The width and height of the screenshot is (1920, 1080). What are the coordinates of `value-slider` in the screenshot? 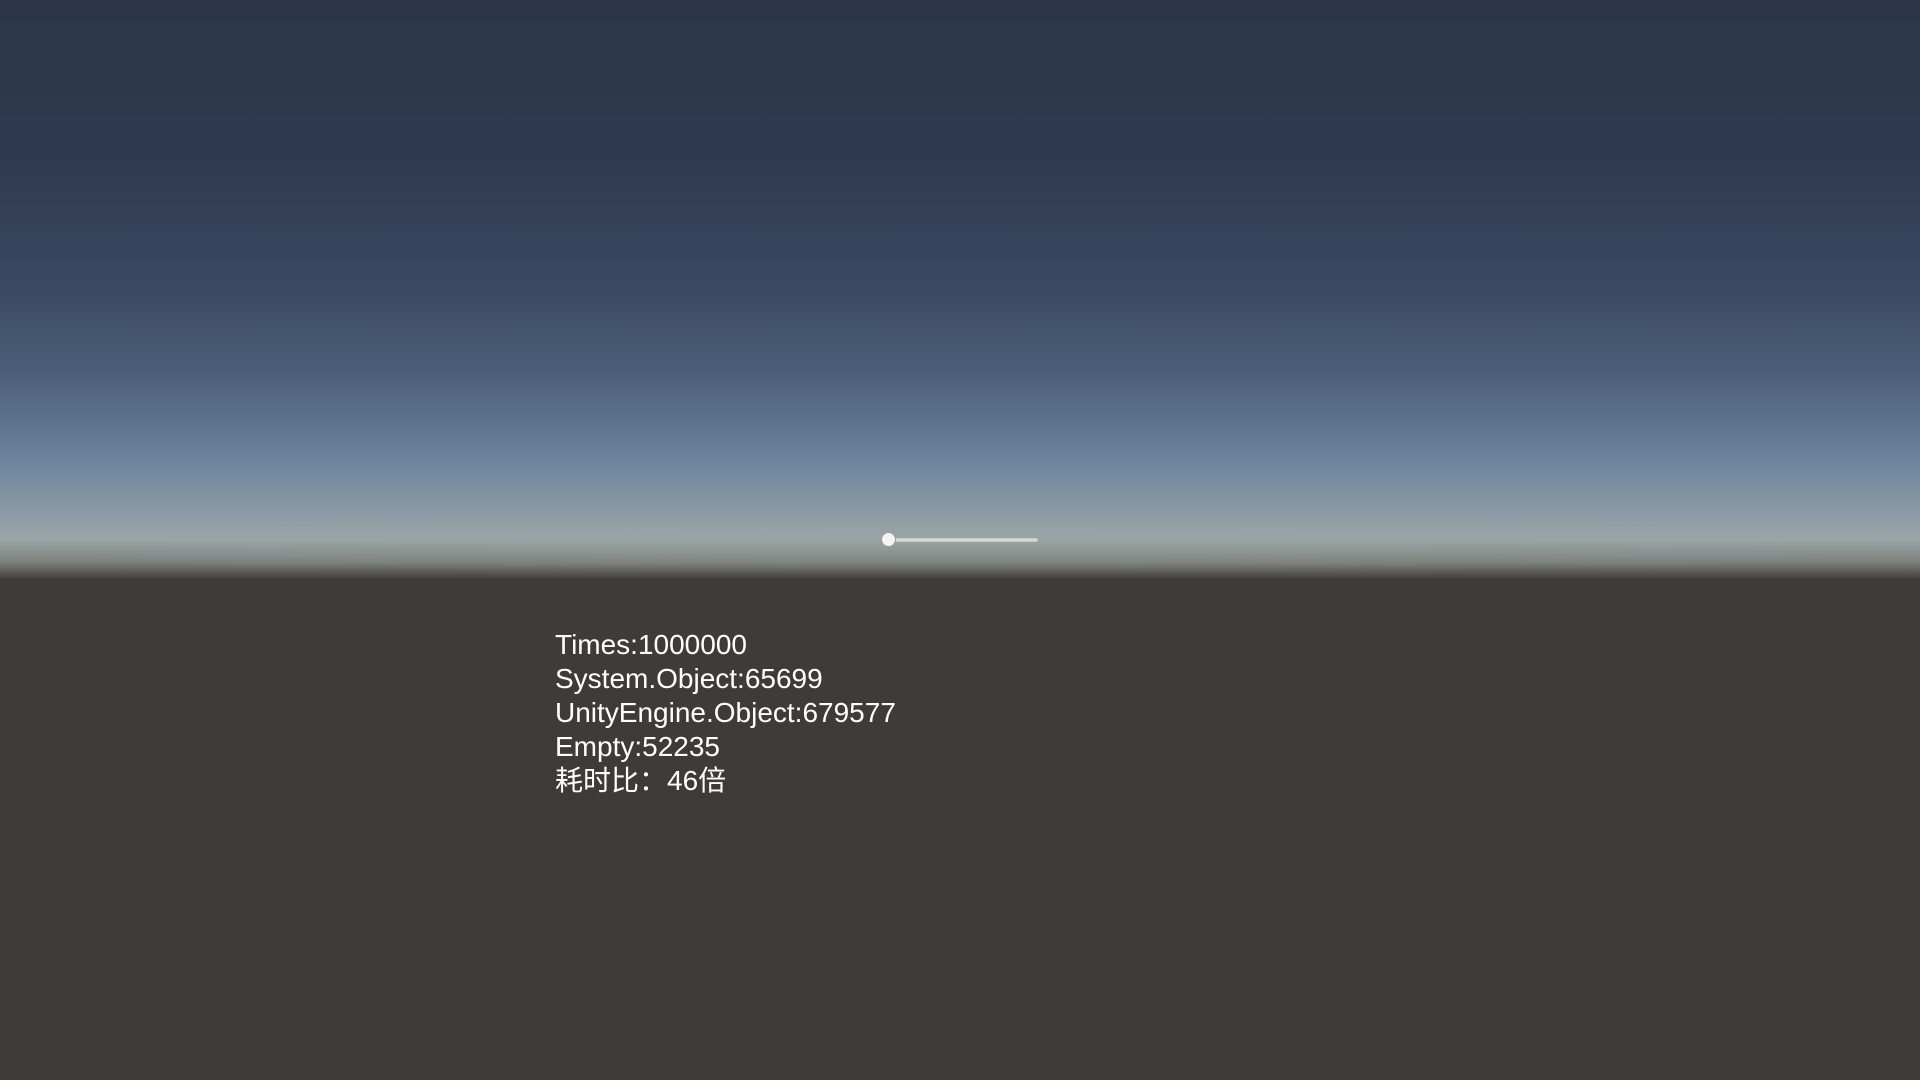 It's located at (960, 540).